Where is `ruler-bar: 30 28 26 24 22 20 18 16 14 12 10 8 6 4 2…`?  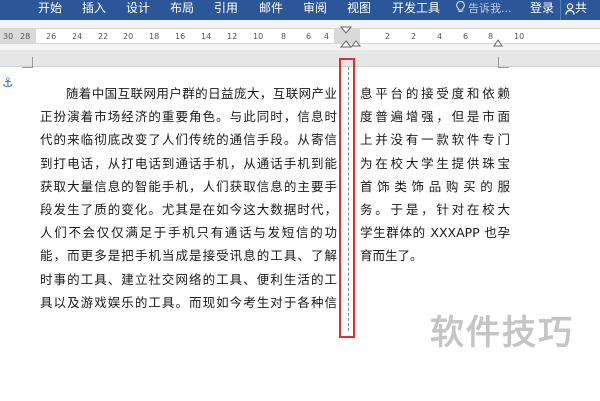 ruler-bar: 30 28 26 24 22 20 18 16 14 12 10 8 6 4 2… is located at coordinates (300, 36).